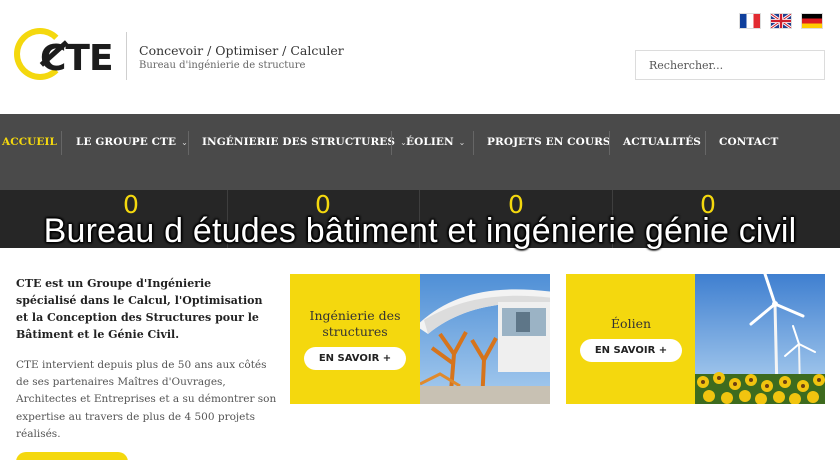  What do you see at coordinates (72, 456) in the screenshot?
I see `more-button` at bounding box center [72, 456].